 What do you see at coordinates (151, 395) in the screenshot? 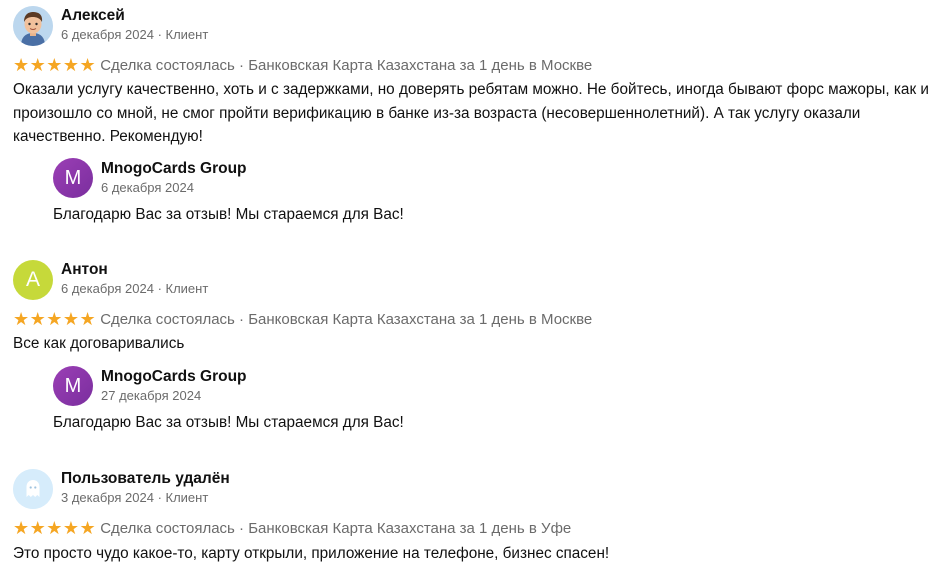
I see `reply-date: 27 декабря 2024` at bounding box center [151, 395].